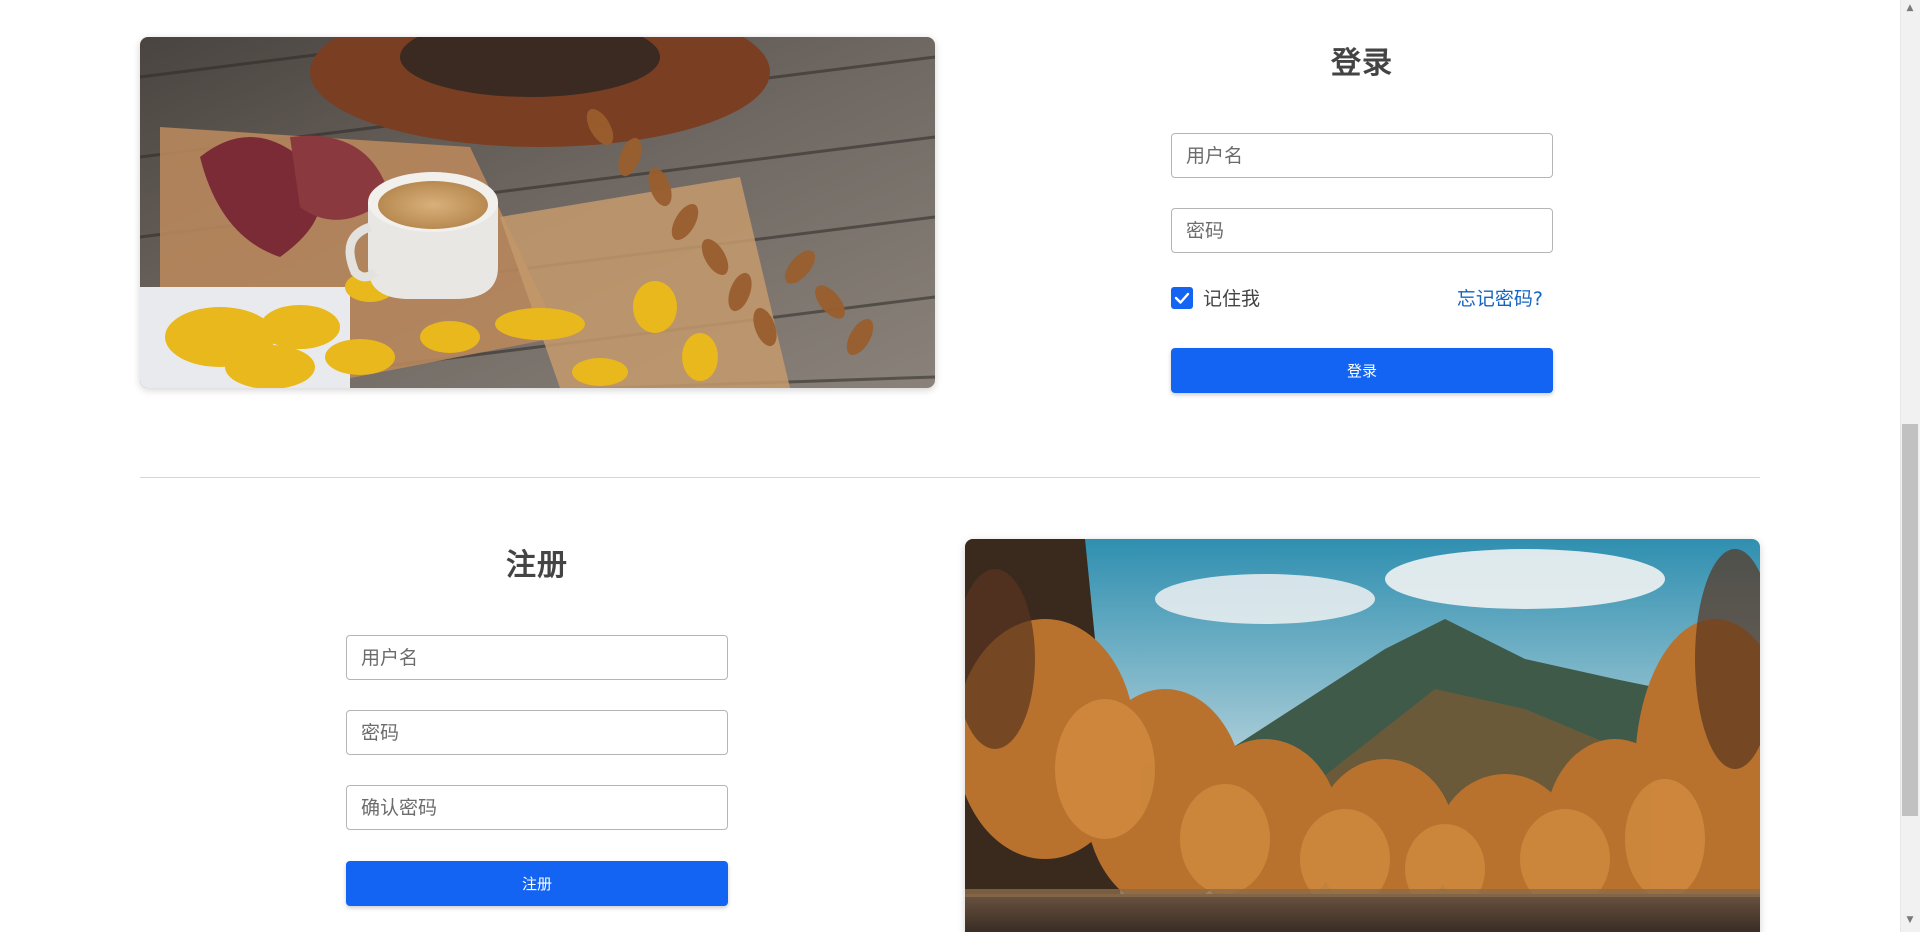 The width and height of the screenshot is (1920, 932). Describe the element at coordinates (1231, 299) in the screenshot. I see `remember-me-label: 记住我` at that location.